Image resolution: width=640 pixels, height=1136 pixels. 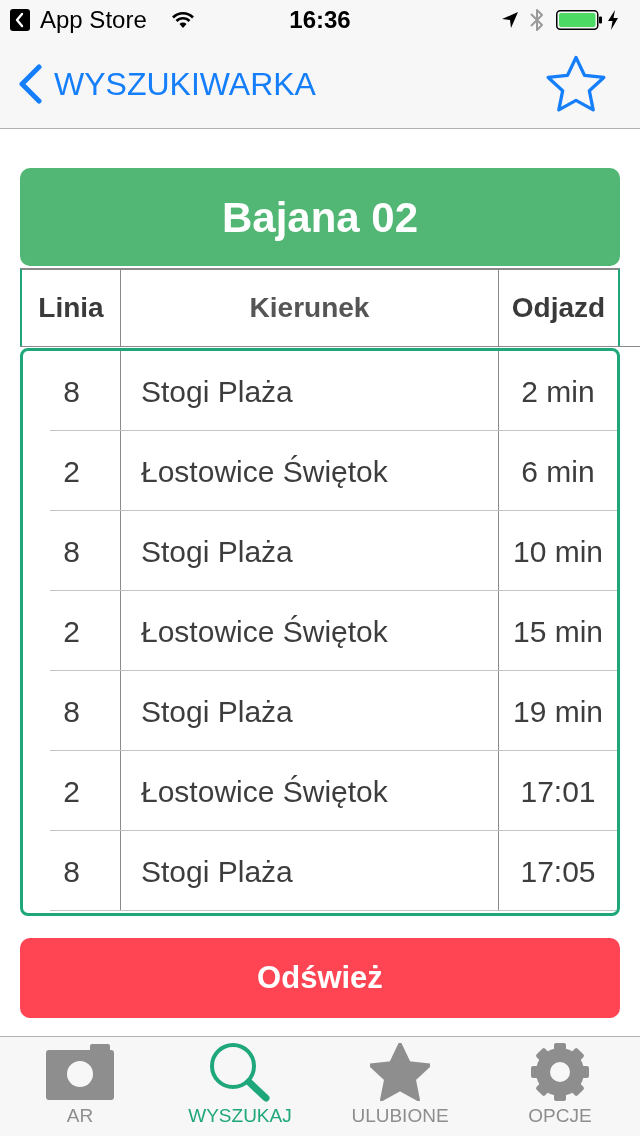 What do you see at coordinates (557, 551) in the screenshot?
I see `departure-cell-text: 10 min` at bounding box center [557, 551].